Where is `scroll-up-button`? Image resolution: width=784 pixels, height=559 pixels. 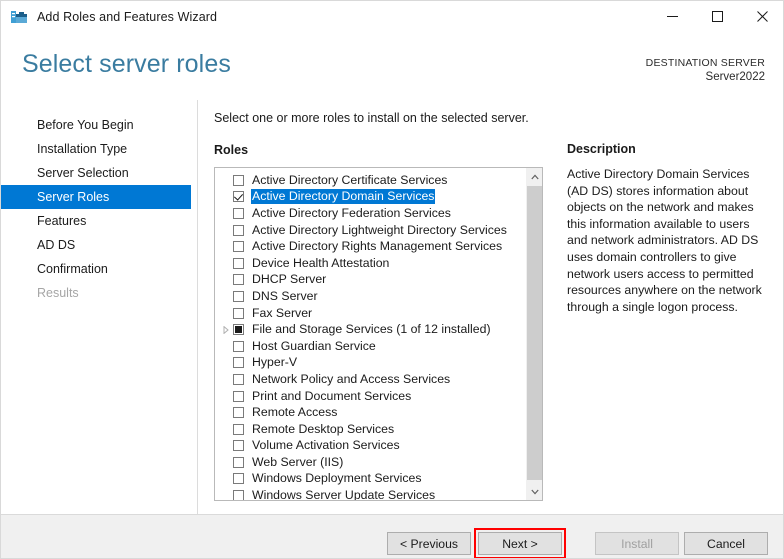
scroll-up-button is located at coordinates (534, 176).